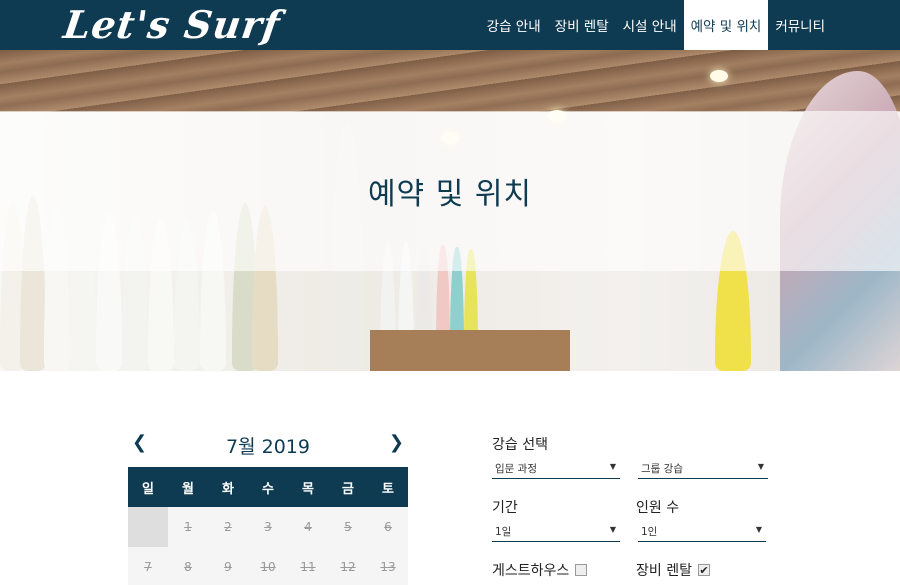 The image size is (900, 585). I want to click on lesson-select-label: 강습 선택, so click(520, 445).